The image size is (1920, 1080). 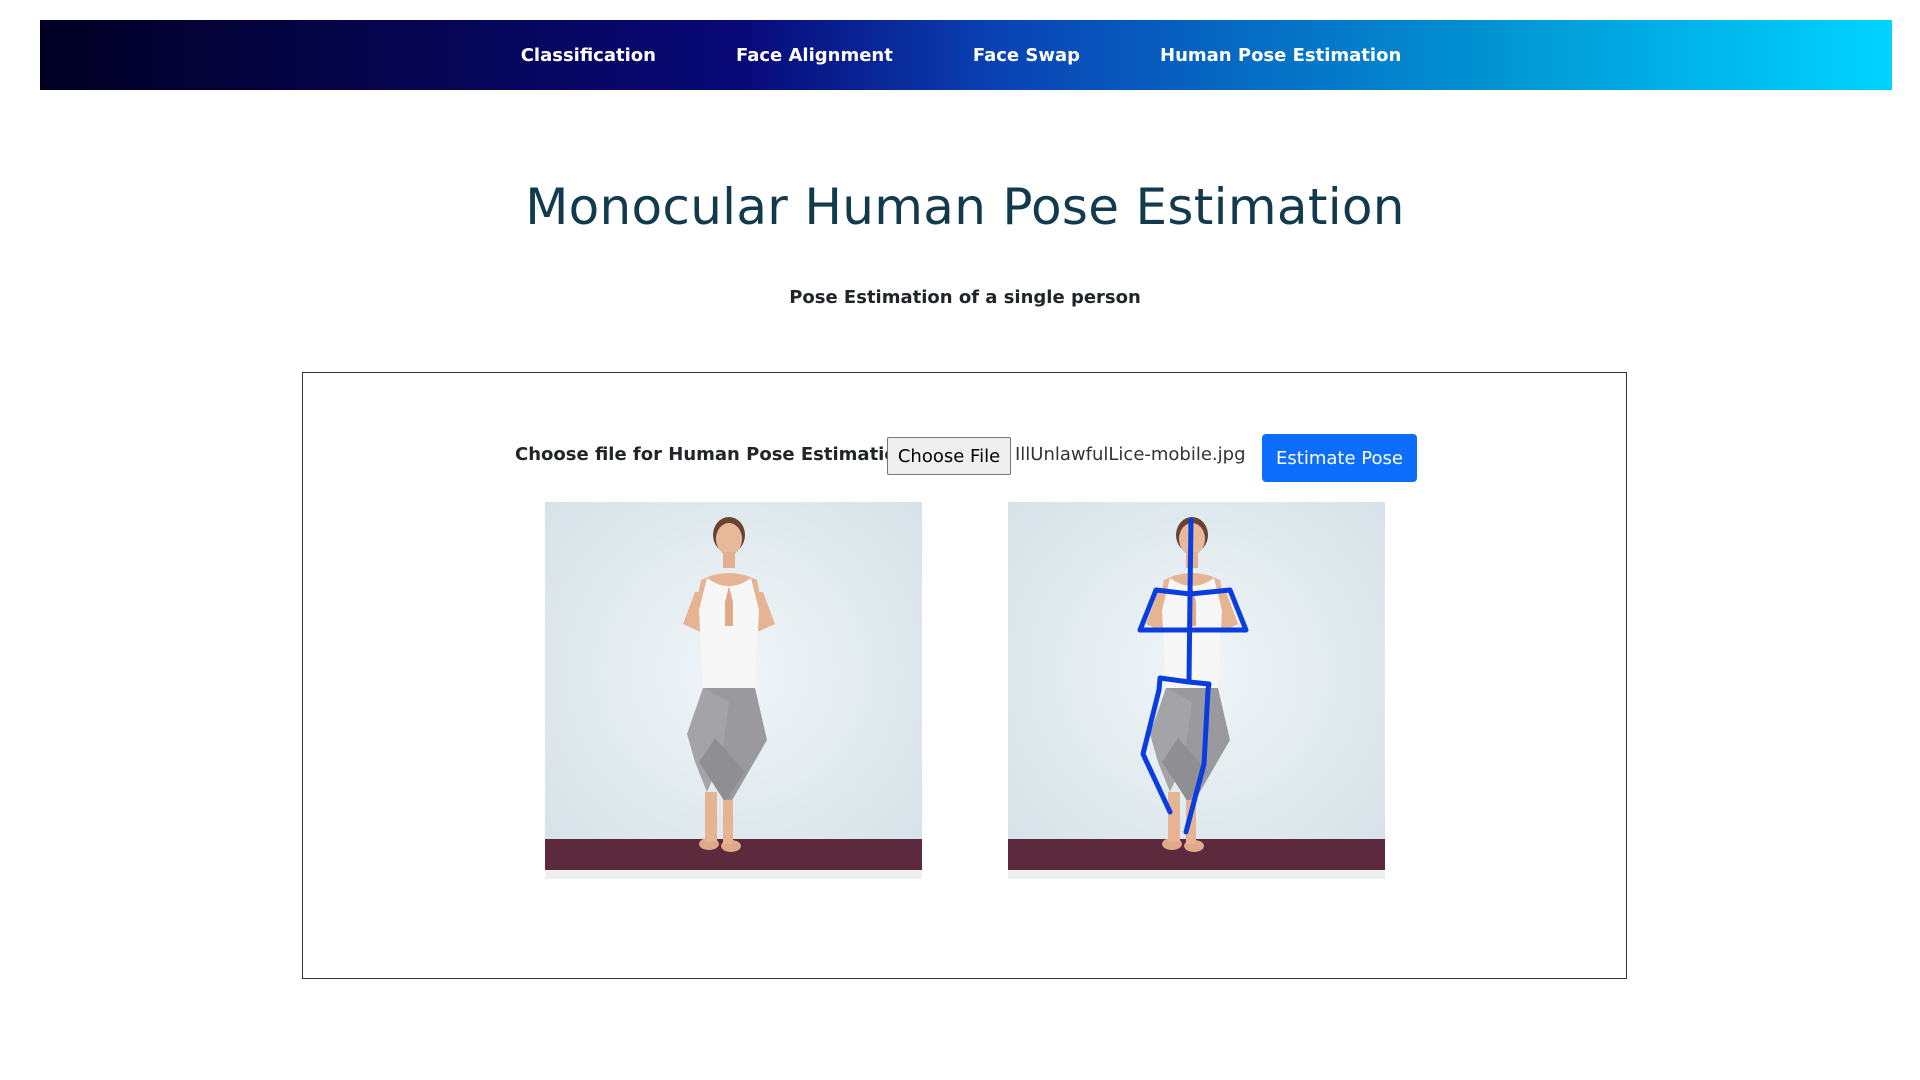 What do you see at coordinates (814, 55) in the screenshot?
I see `nav-link-face-alignment: Face Alignment` at bounding box center [814, 55].